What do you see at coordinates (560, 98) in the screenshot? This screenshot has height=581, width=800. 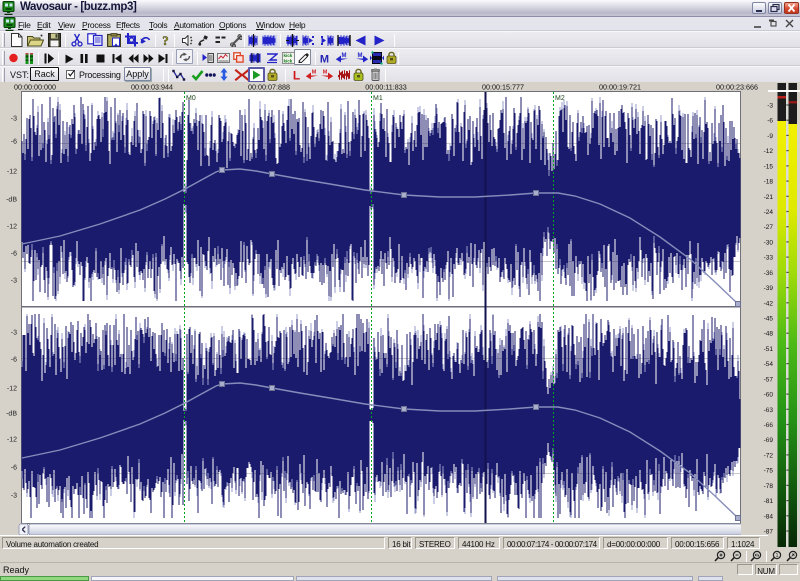 I see `svg-text: M2` at bounding box center [560, 98].